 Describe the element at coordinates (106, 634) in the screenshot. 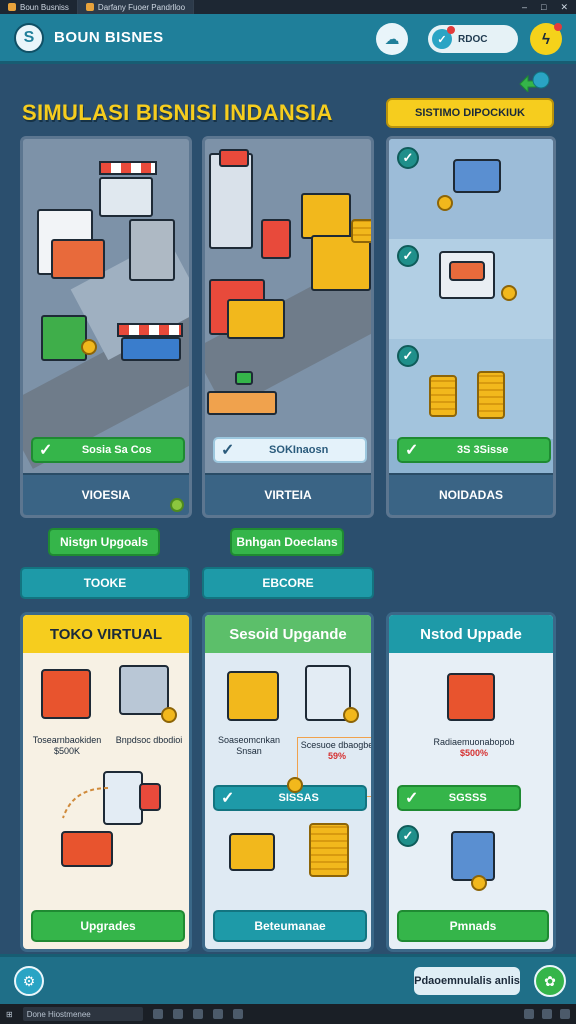

I see `card-title: TOKO VIRTUAL` at that location.